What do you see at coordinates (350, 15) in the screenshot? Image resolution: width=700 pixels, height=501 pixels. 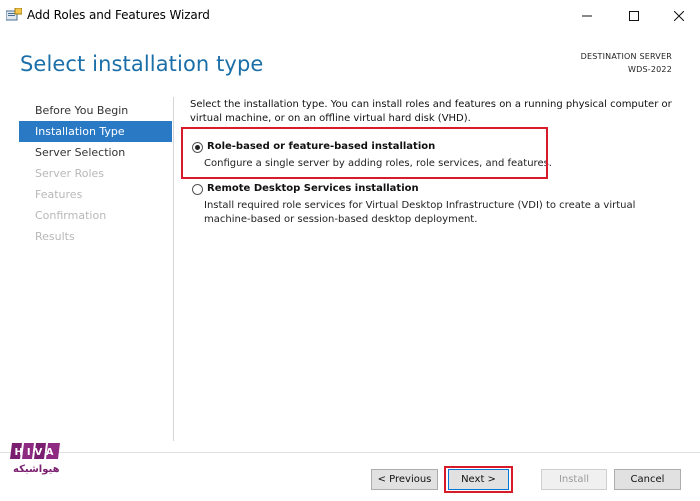 I see `title-bar: Add Roles and Features Wizard` at bounding box center [350, 15].